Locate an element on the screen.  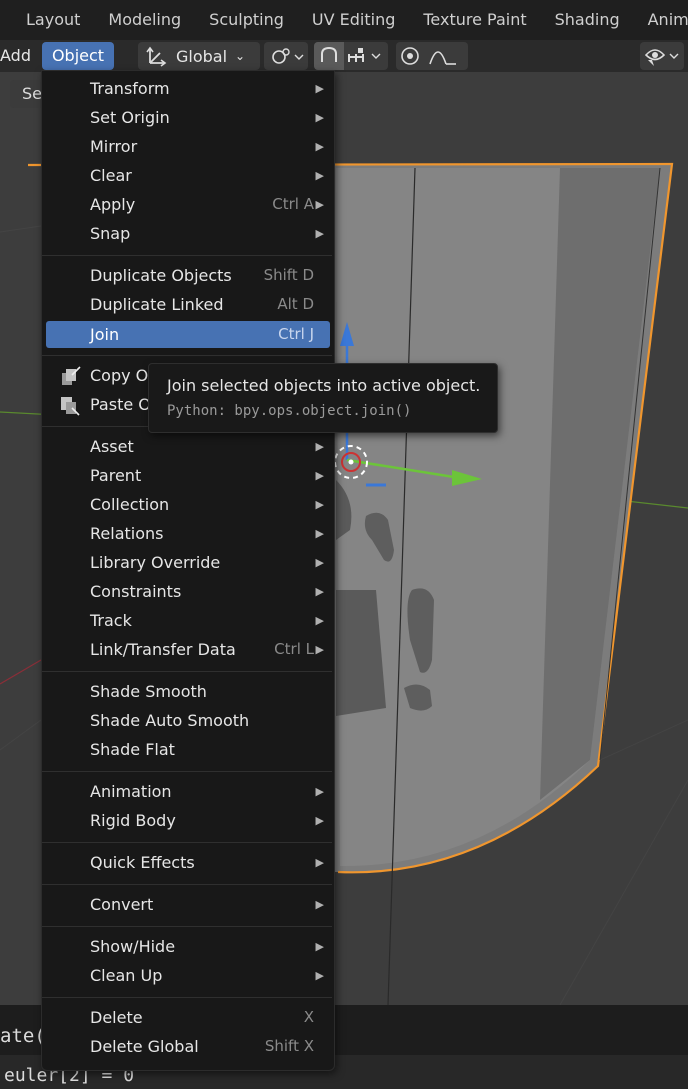
menu-item-show-hide: Show/Hide ▶ is located at coordinates (188, 946).